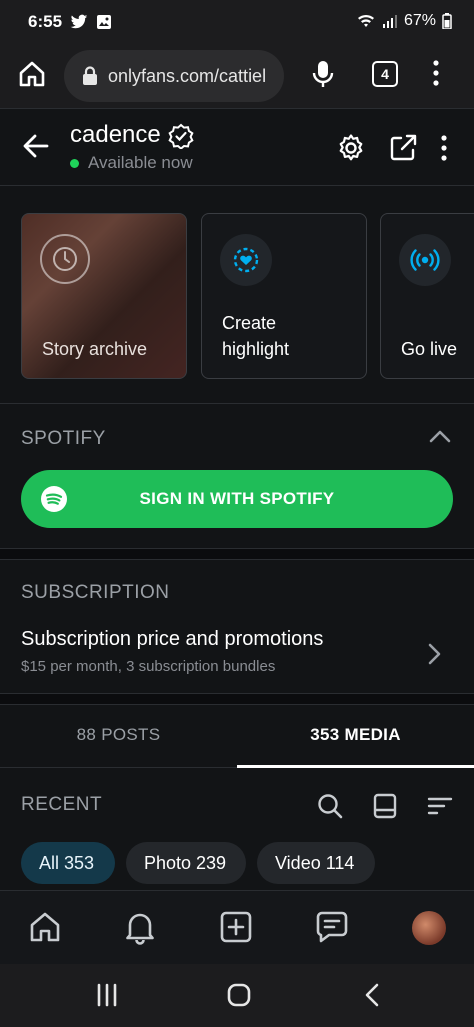 The height and width of the screenshot is (1027, 474). Describe the element at coordinates (95, 592) in the screenshot. I see `subscription-title: SUBSCRIPTION` at that location.